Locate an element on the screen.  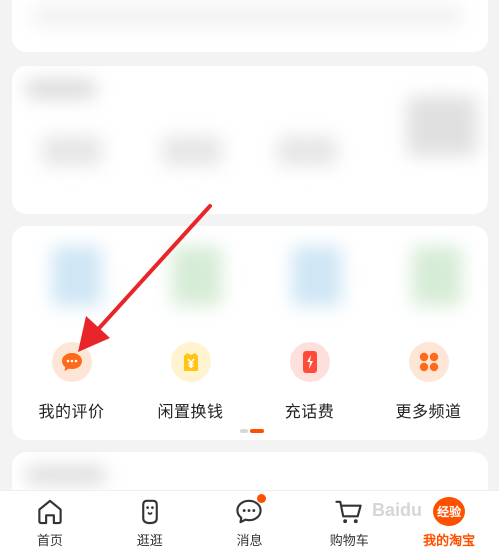
phone-charge-icon is located at coordinates (309, 362).